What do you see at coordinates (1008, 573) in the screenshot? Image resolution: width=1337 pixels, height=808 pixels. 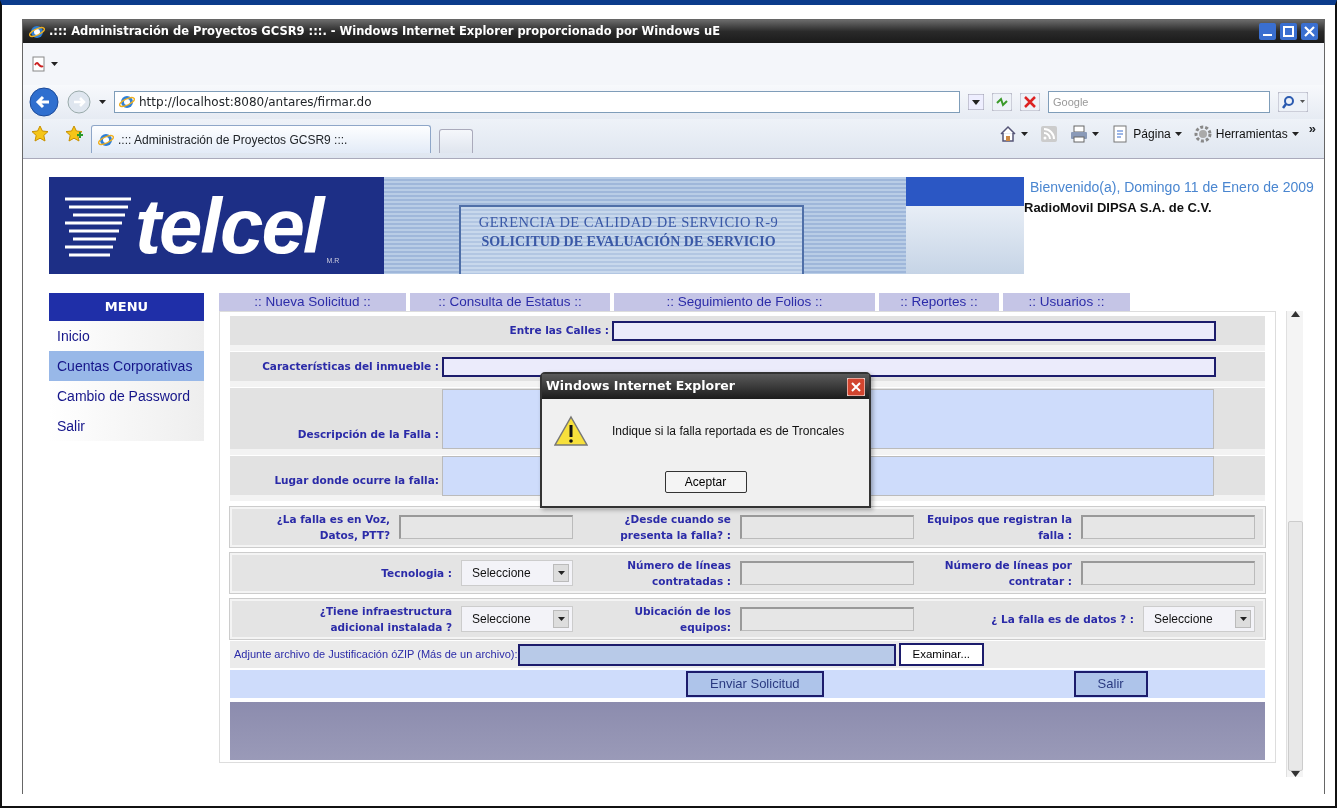 I see `field-label: Número de líneas por contratar :` at bounding box center [1008, 573].